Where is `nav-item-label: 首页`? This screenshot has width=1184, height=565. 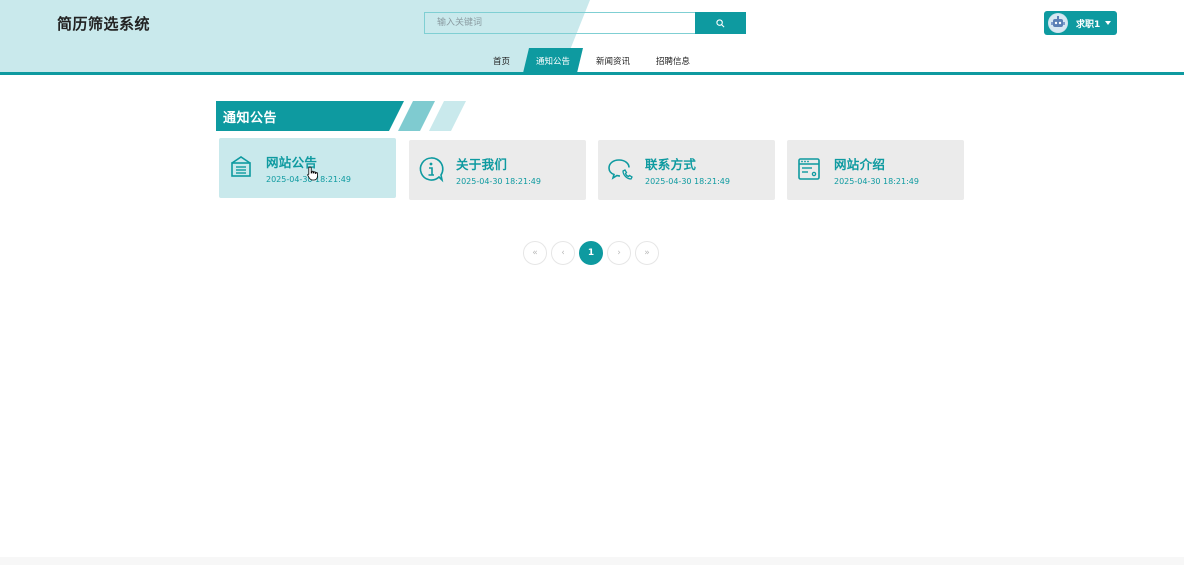
nav-item-label: 首页 is located at coordinates (501, 61).